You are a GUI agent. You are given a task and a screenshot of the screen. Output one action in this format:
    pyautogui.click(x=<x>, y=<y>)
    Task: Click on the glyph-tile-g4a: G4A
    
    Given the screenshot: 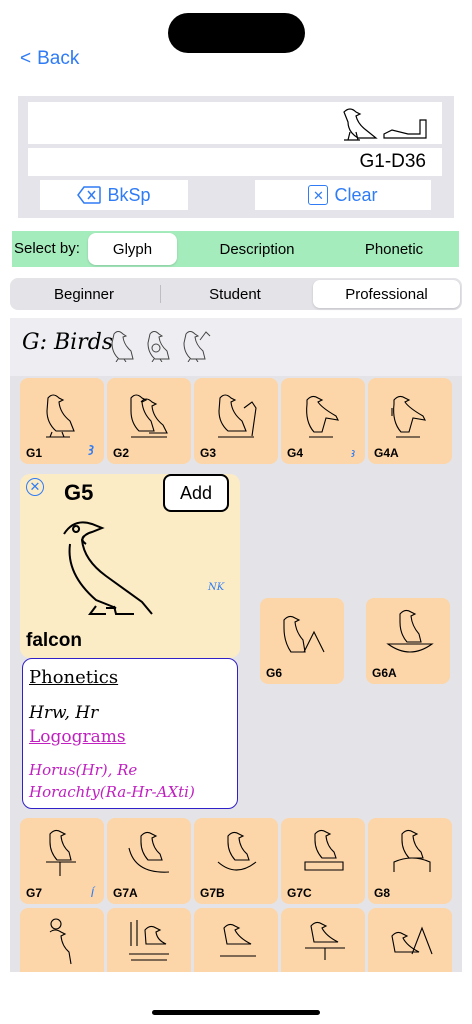 What is the action you would take?
    pyautogui.click(x=410, y=421)
    